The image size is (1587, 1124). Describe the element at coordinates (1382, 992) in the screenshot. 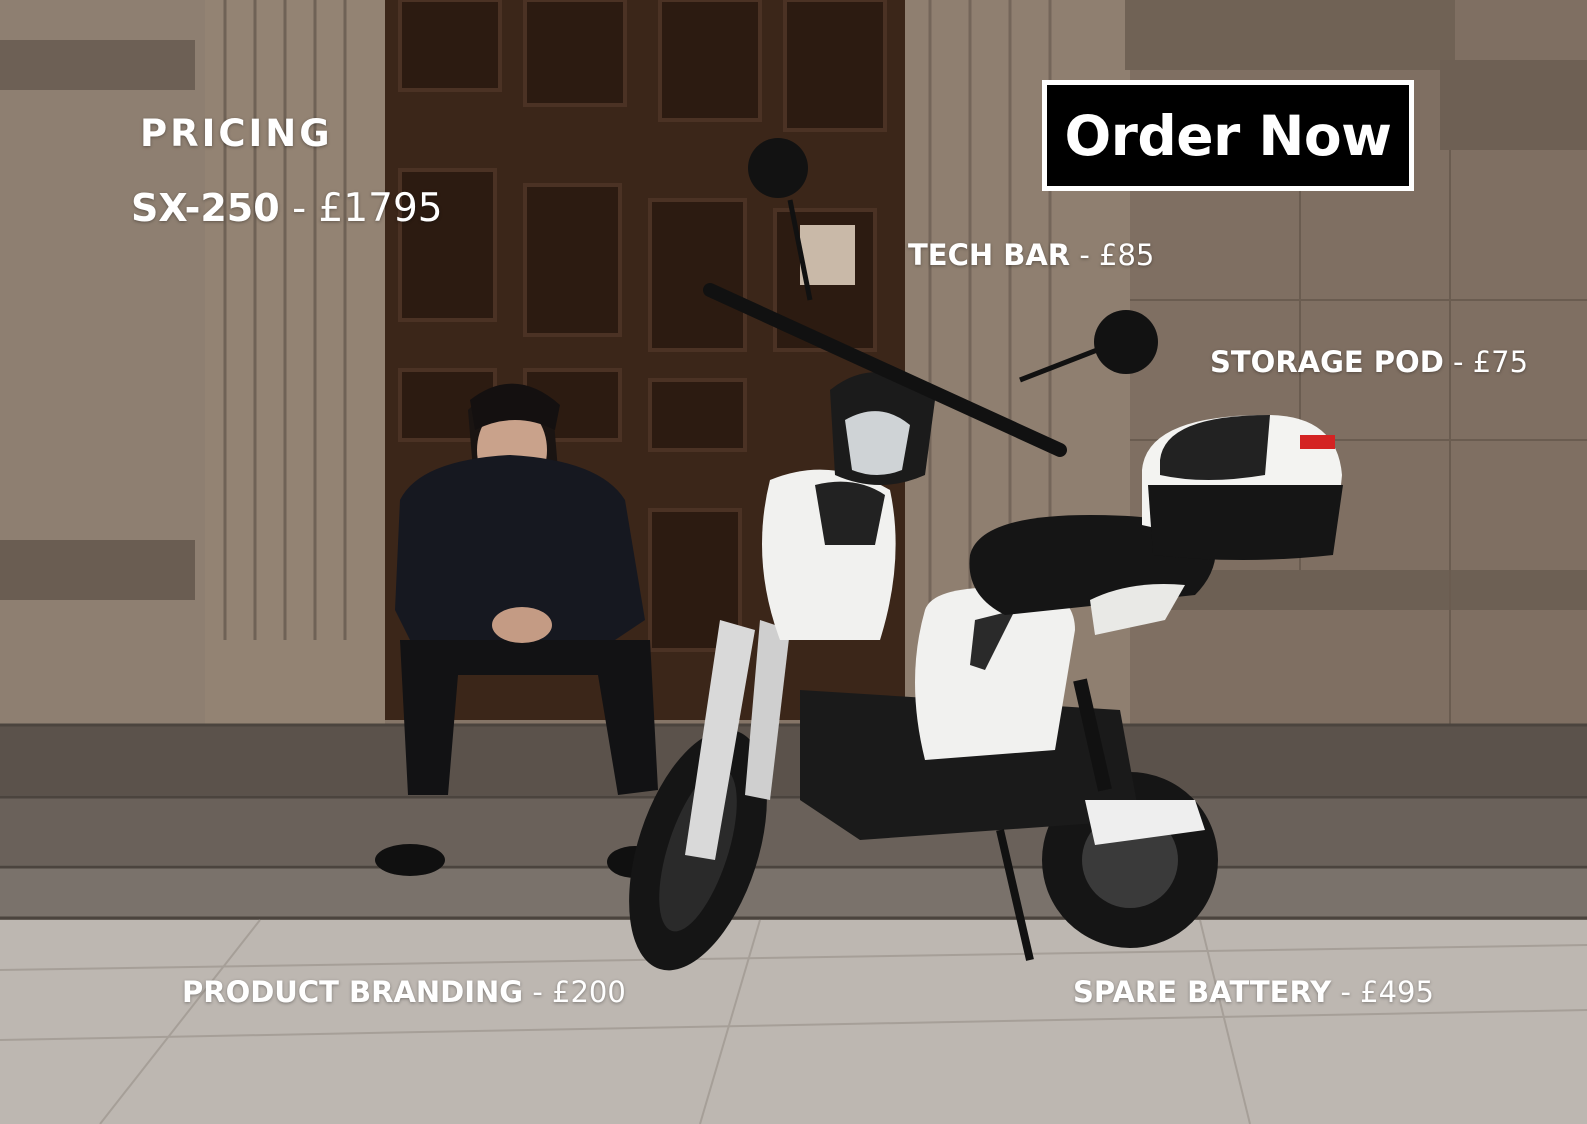

I see `addon-price: - £495` at that location.